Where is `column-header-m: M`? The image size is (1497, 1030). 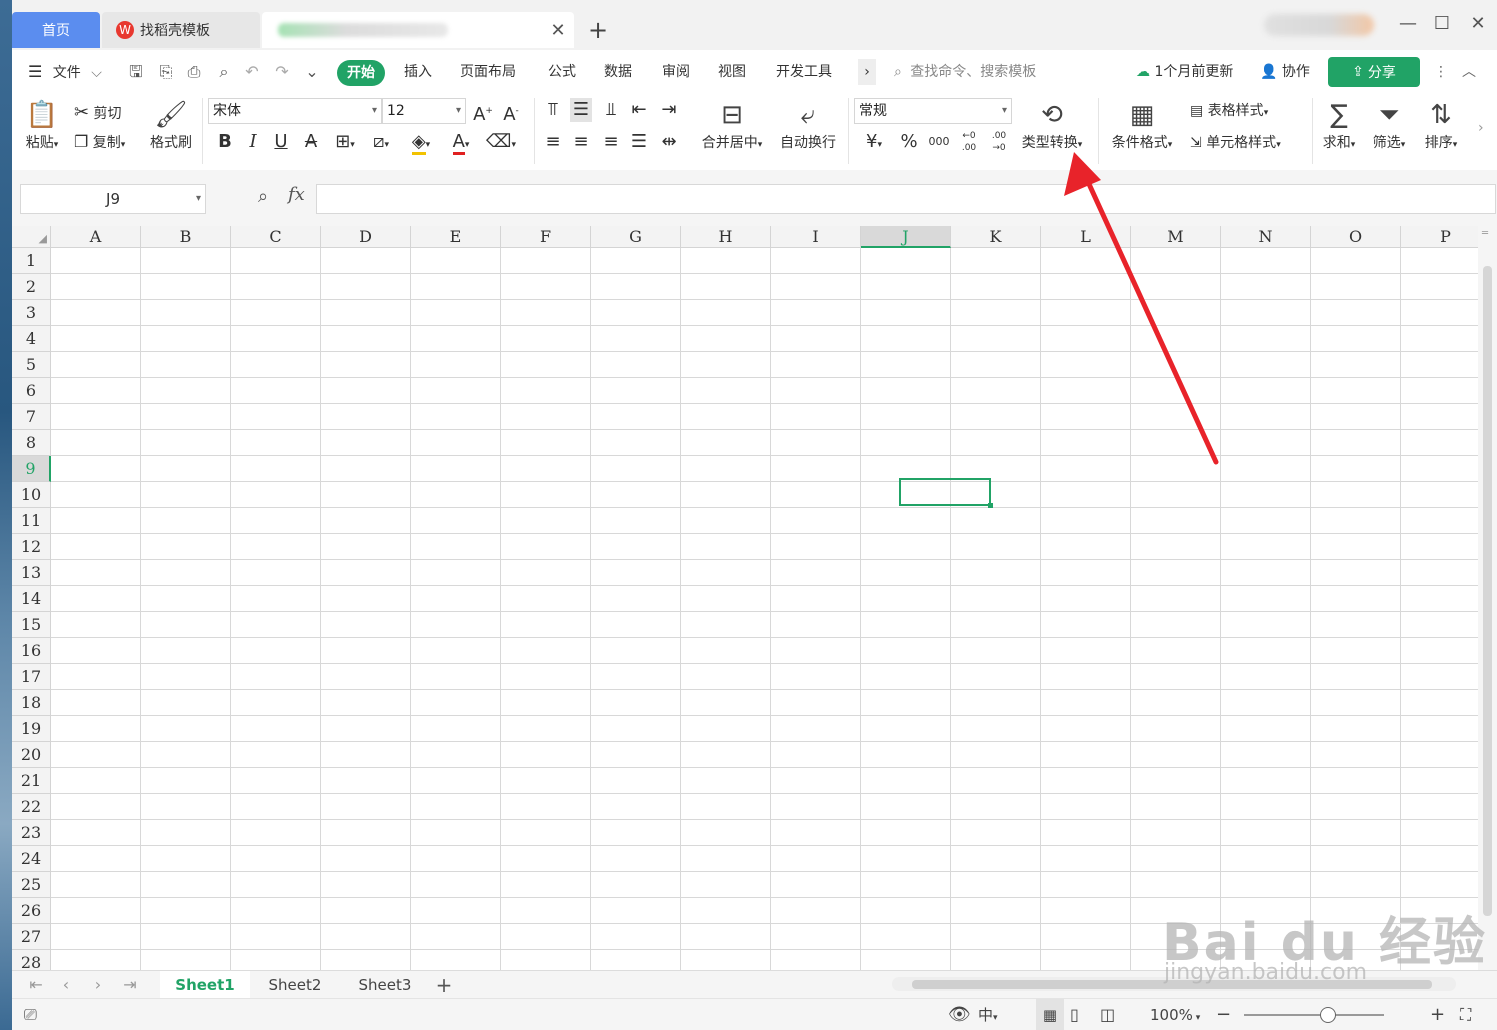 column-header-m: M is located at coordinates (1176, 237).